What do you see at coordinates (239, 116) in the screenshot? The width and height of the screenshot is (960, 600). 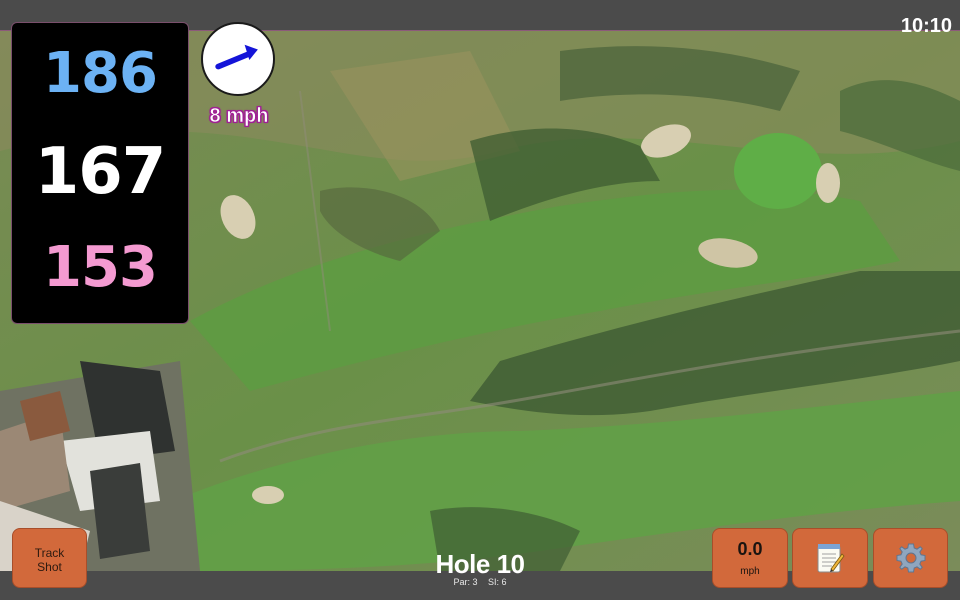 I see `wind-speed-label: 8 mph` at bounding box center [239, 116].